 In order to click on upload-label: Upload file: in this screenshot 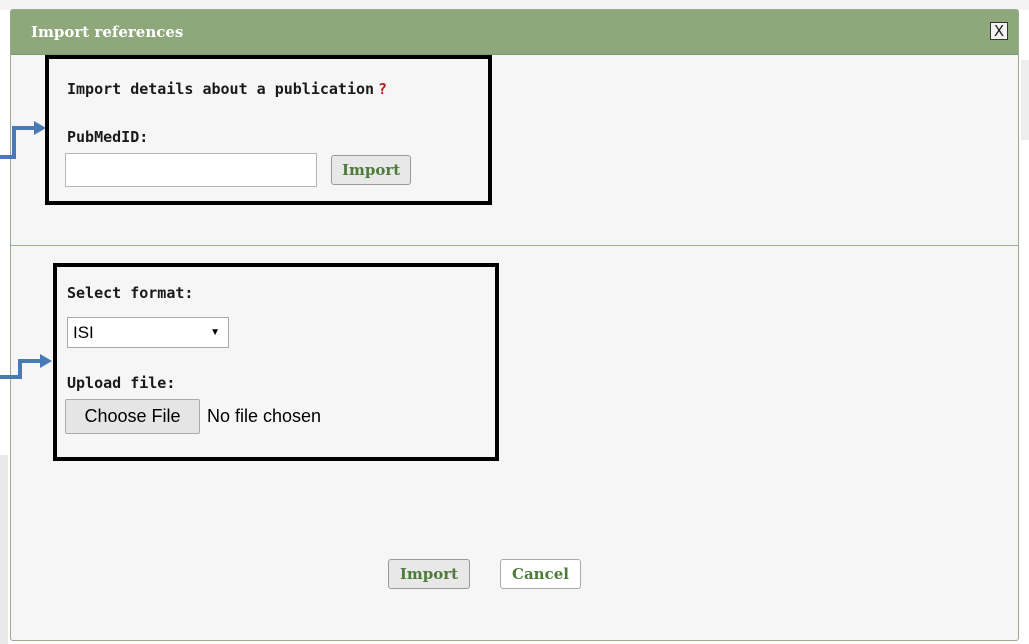, I will do `click(121, 383)`.